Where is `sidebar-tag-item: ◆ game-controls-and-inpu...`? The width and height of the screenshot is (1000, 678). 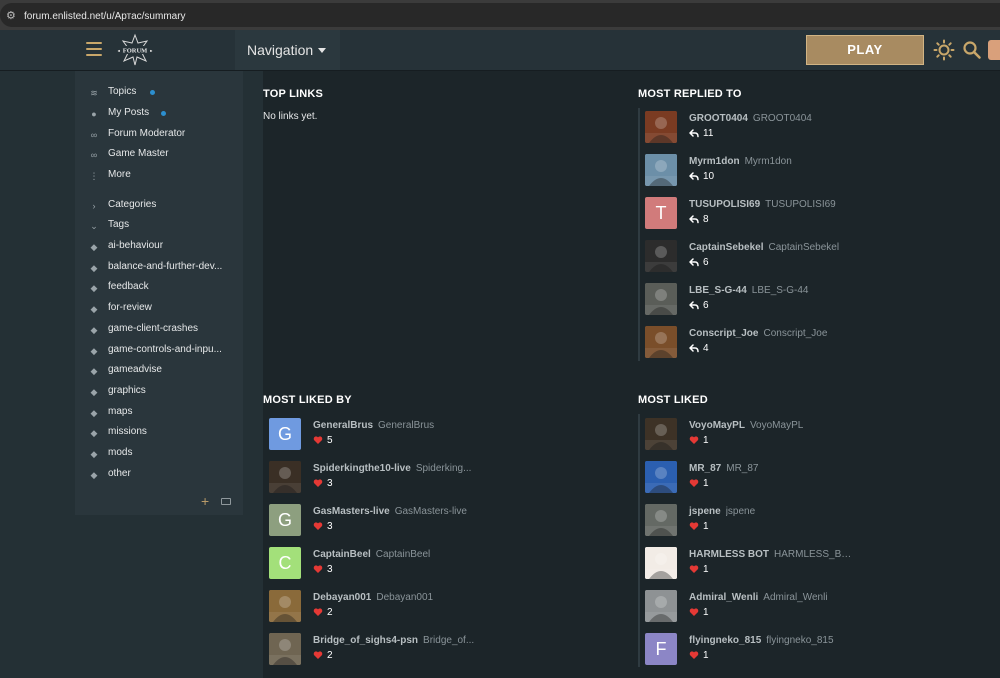 sidebar-tag-item: ◆ game-controls-and-inpu... is located at coordinates (159, 351).